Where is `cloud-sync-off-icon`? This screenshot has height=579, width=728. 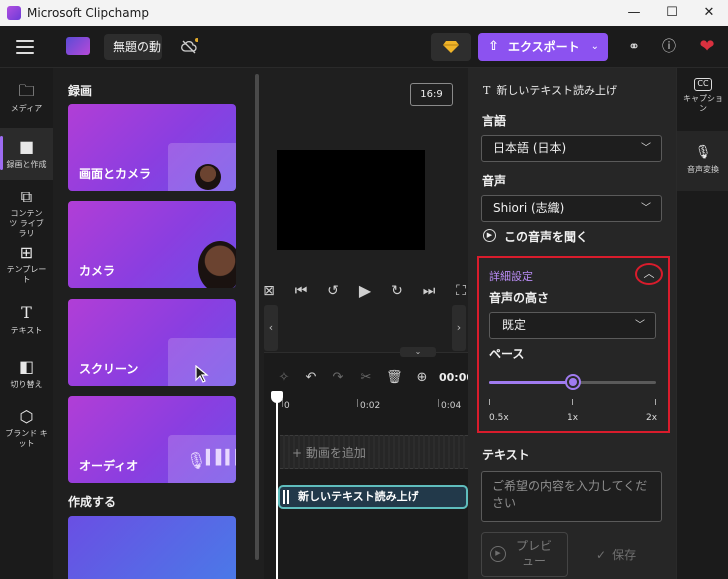
cloud-sync-off-icon is located at coordinates (189, 47).